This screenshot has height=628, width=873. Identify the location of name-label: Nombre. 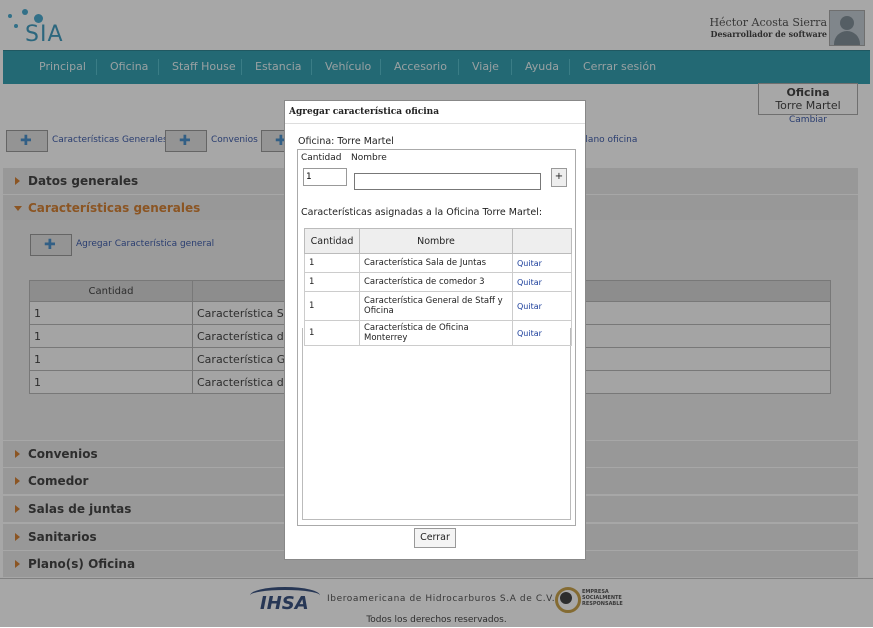
(369, 158).